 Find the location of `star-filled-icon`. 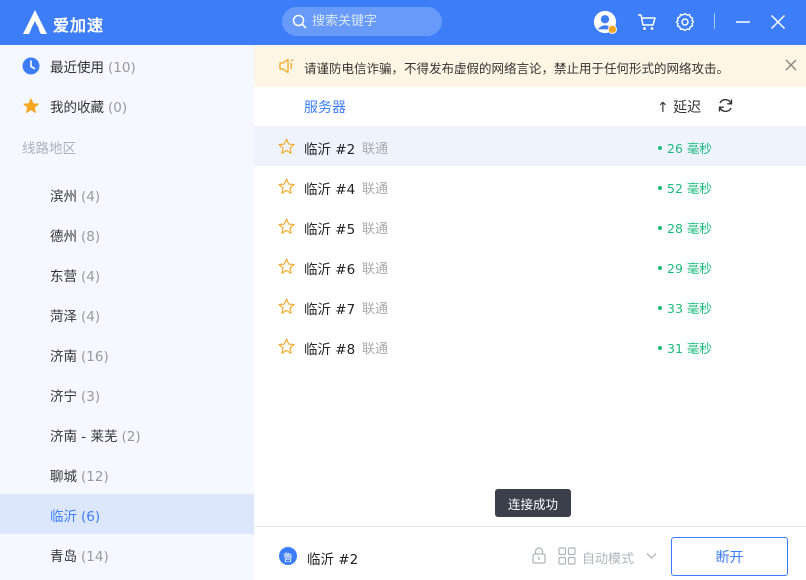

star-filled-icon is located at coordinates (31, 105).